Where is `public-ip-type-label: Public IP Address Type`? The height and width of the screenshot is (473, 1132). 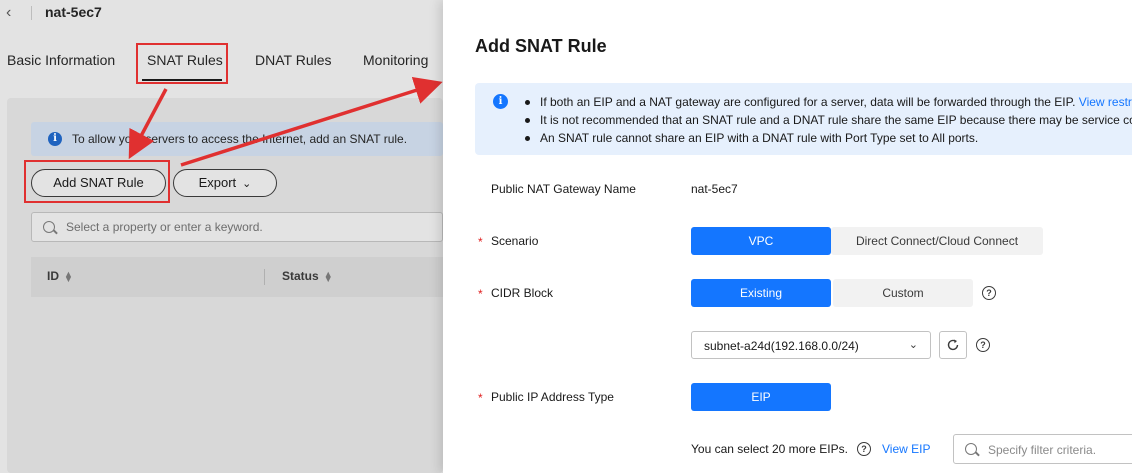 public-ip-type-label: Public IP Address Type is located at coordinates (552, 397).